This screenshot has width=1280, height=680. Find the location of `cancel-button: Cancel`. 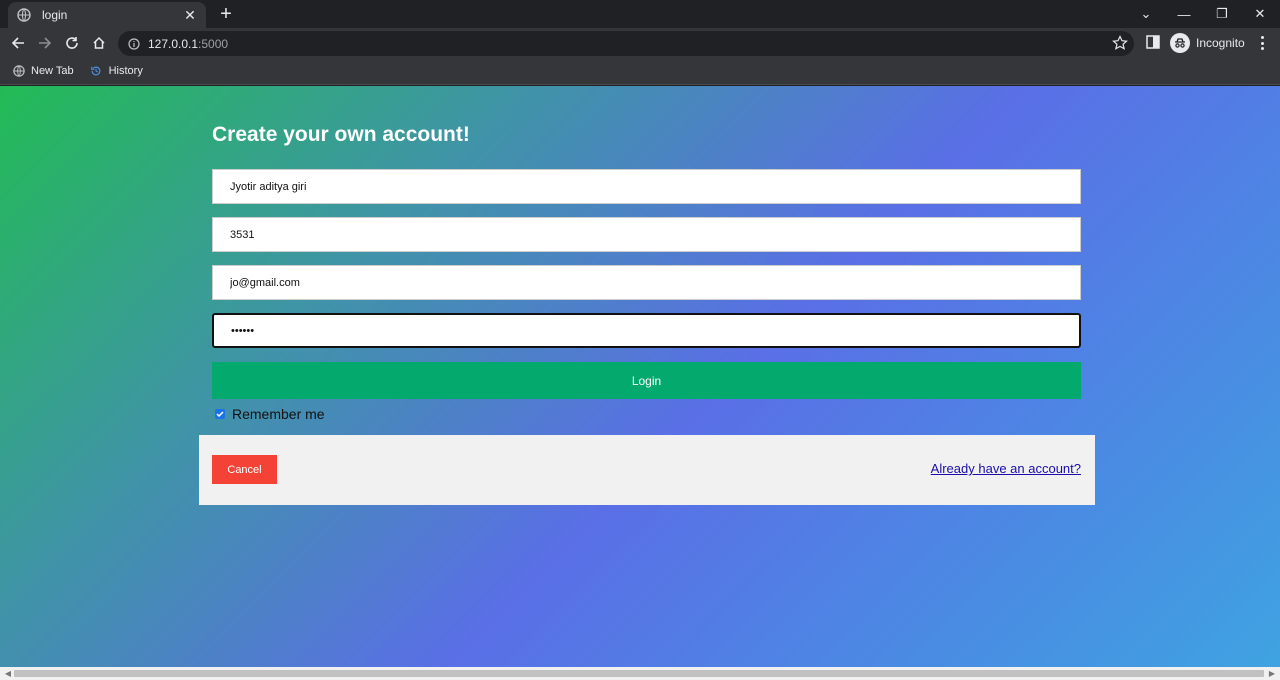

cancel-button: Cancel is located at coordinates (244, 469).